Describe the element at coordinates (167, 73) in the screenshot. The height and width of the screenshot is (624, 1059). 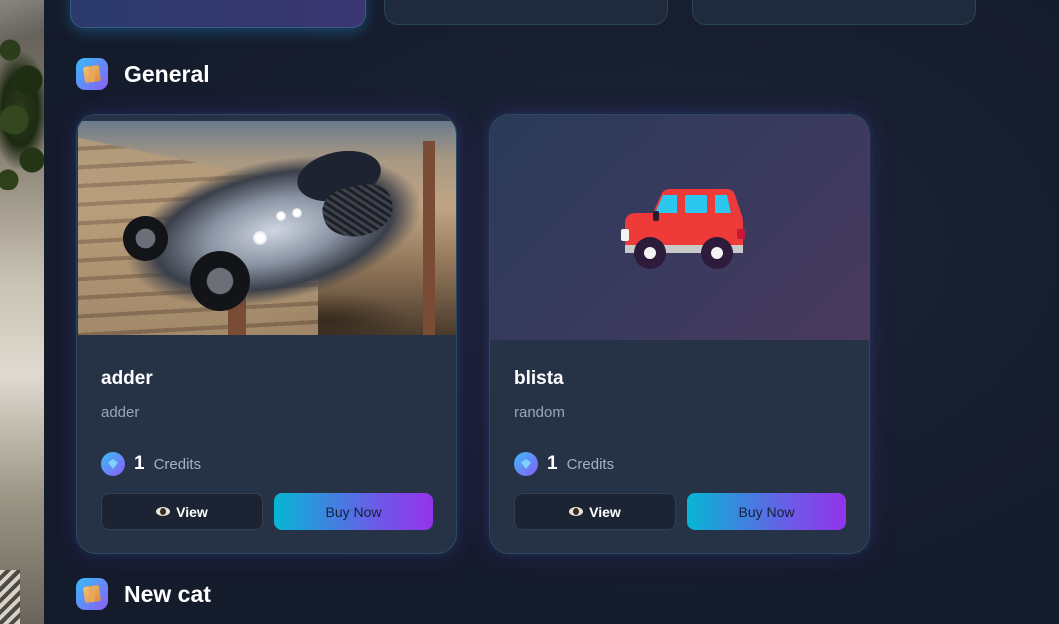
I see `category-title: General` at that location.